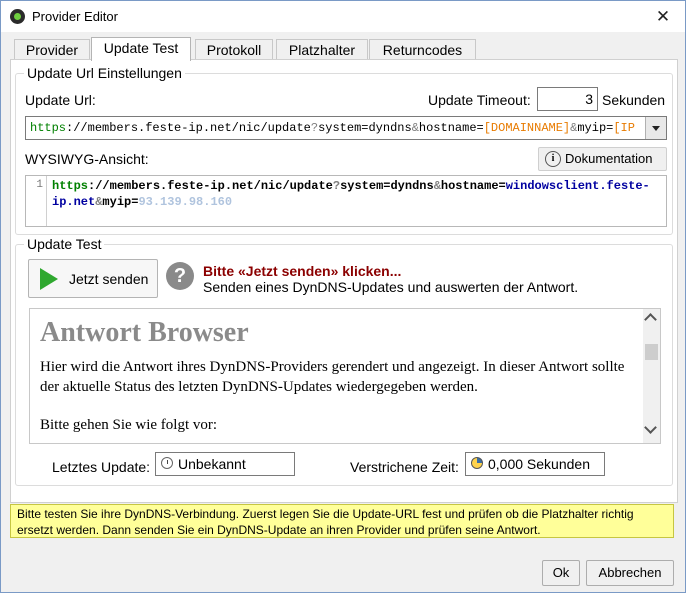 The width and height of the screenshot is (686, 593). Describe the element at coordinates (561, 573) in the screenshot. I see `ok-button: Ok` at that location.